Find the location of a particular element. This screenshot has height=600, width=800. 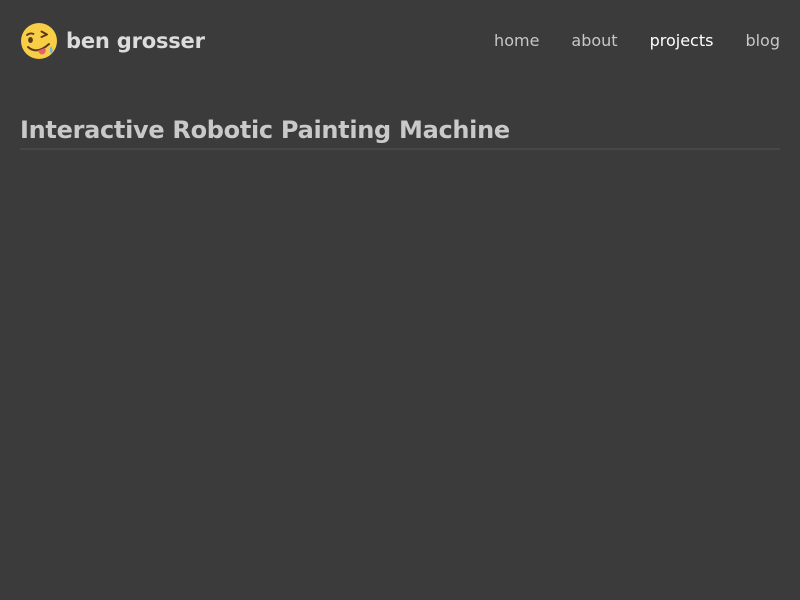

main-nav: home about projects blog is located at coordinates (621, 41).